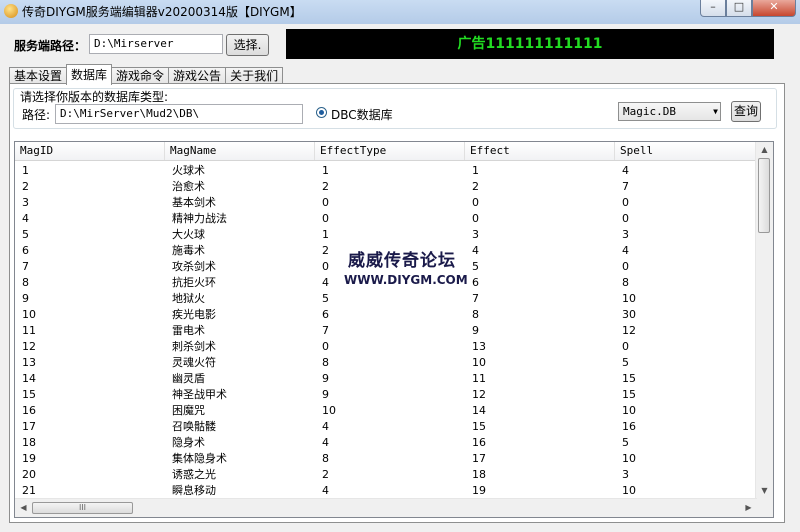 The image size is (800, 532). What do you see at coordinates (188, 250) in the screenshot?
I see `cell-magname: 施毒术` at bounding box center [188, 250].